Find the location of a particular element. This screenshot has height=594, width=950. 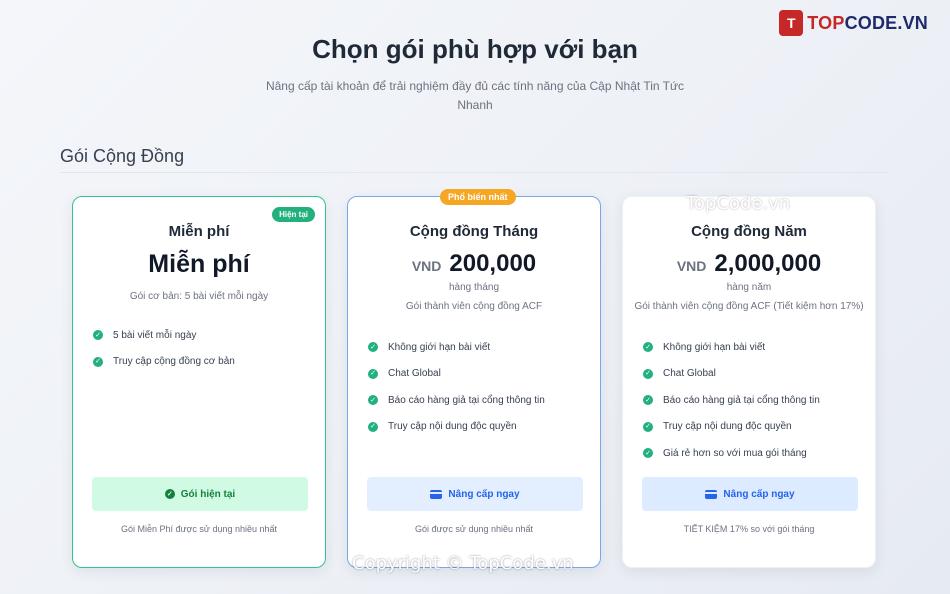

plan-note: Gói Miễn Phí được sử dụng nhiều nhất is located at coordinates (199, 529).